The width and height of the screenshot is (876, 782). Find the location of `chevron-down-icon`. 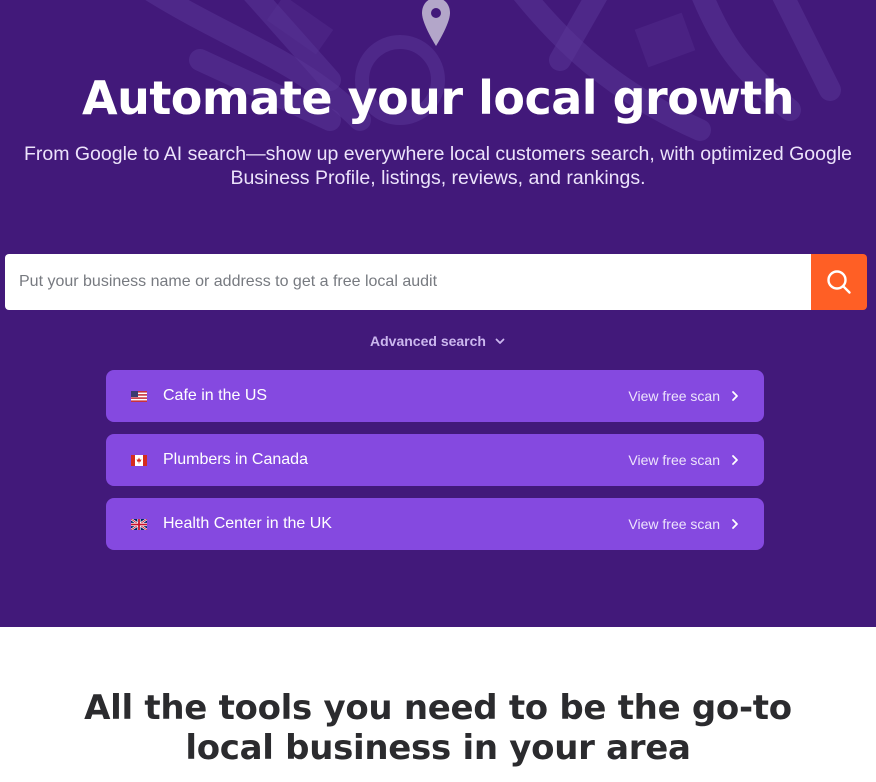

chevron-down-icon is located at coordinates (500, 341).